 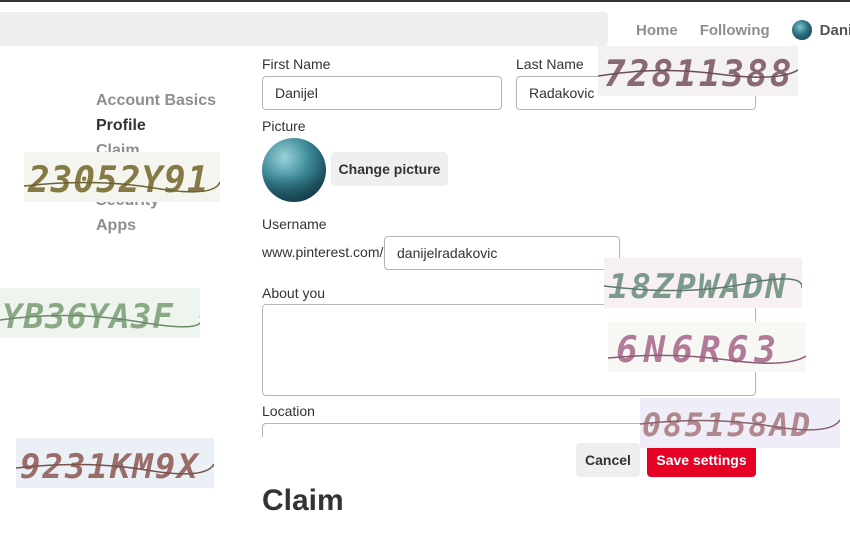 I want to click on search-bar, so click(x=304, y=29).